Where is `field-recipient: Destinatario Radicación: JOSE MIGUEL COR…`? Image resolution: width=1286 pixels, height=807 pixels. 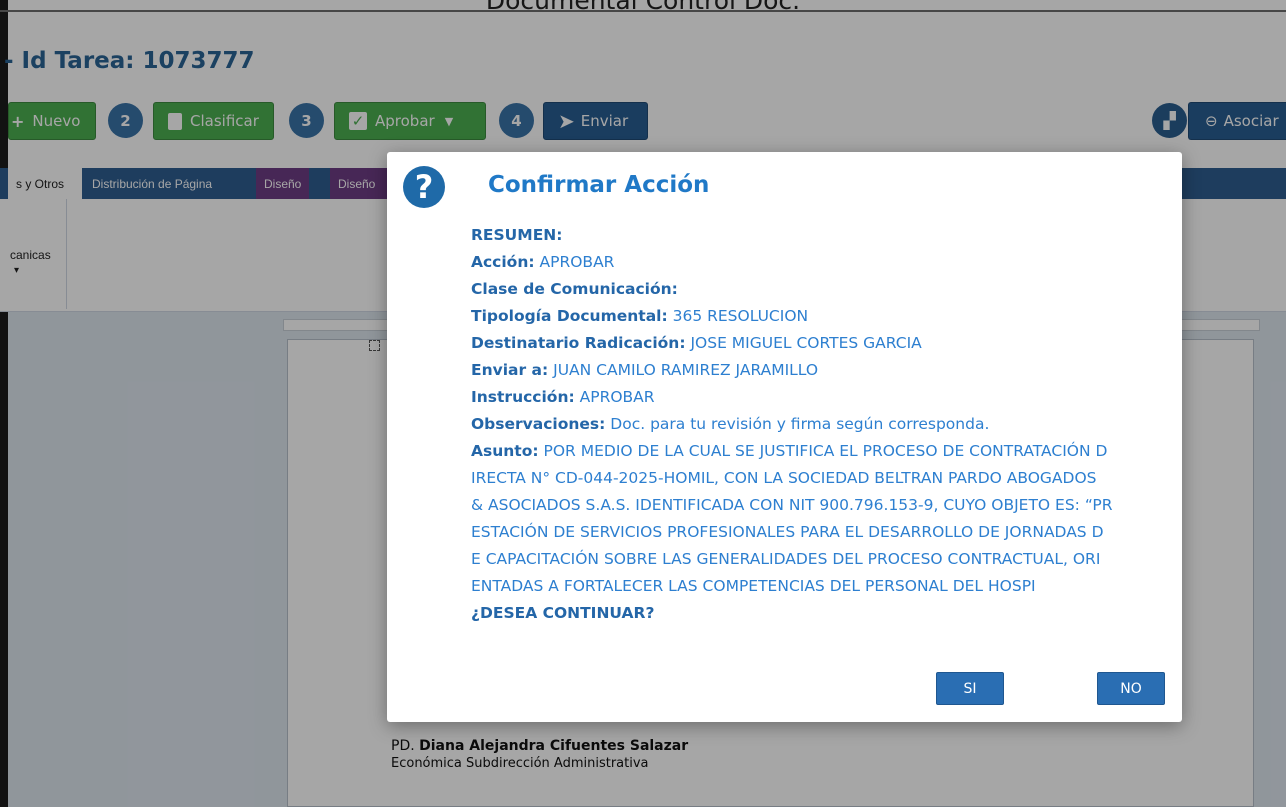 field-recipient: Destinatario Radicación: JOSE MIGUEL COR… is located at coordinates (696, 343).